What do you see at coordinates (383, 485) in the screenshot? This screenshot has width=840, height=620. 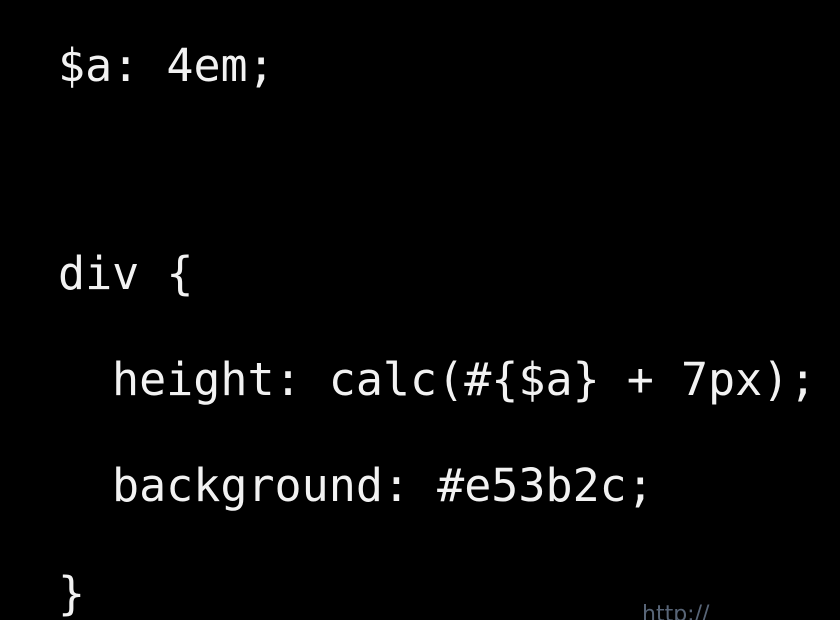 I see `code-line-background: background: #e53b2c;` at bounding box center [383, 485].